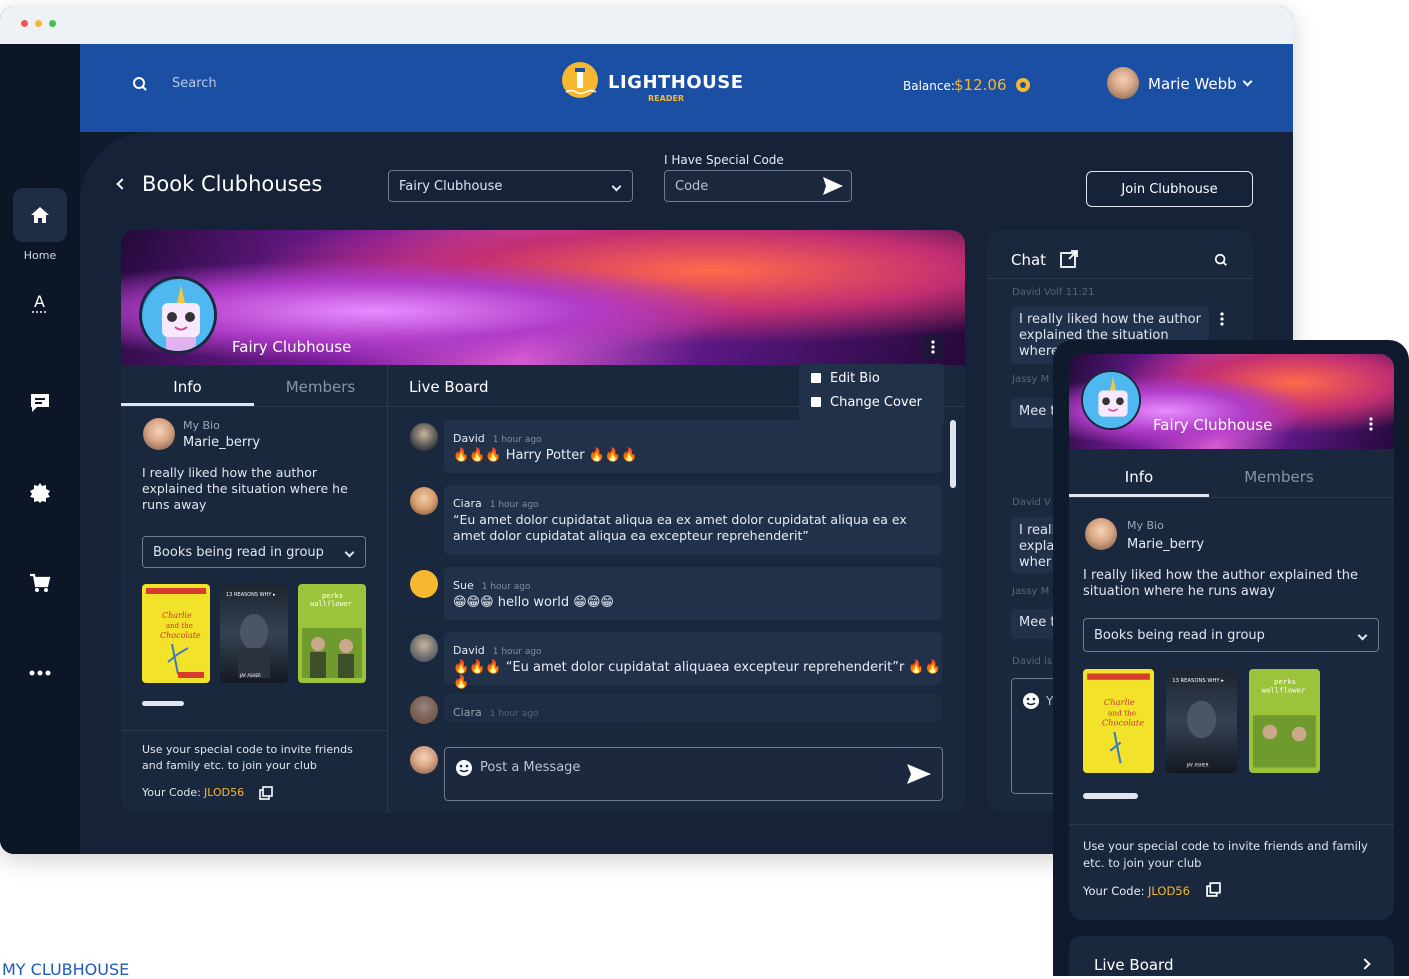  What do you see at coordinates (171, 792) in the screenshot?
I see `code-label: Your Code:` at bounding box center [171, 792].